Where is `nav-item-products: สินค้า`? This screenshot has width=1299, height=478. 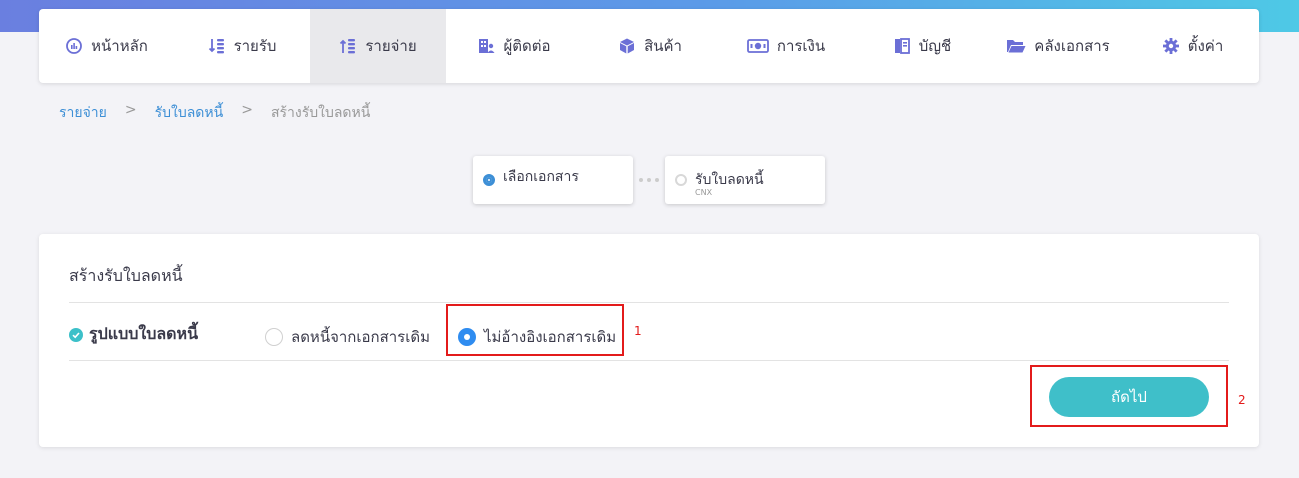
nav-item-products: สินค้า is located at coordinates (650, 46).